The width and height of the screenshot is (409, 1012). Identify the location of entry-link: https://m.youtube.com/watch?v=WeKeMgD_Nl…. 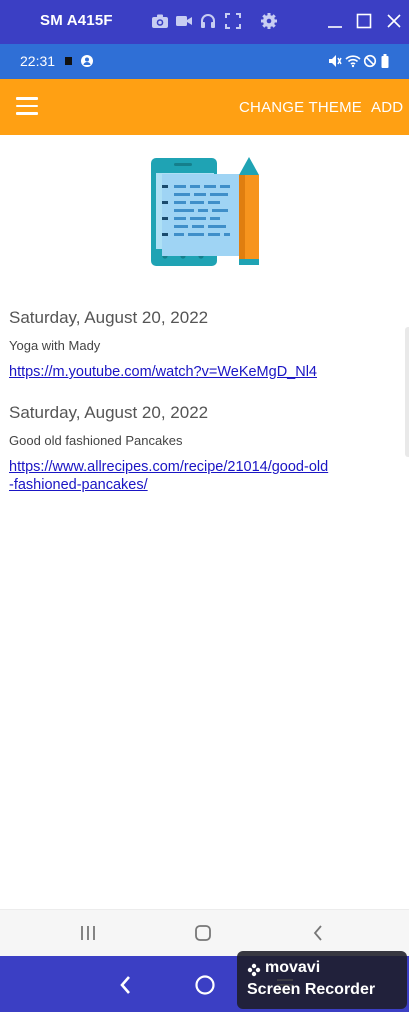
(189, 372).